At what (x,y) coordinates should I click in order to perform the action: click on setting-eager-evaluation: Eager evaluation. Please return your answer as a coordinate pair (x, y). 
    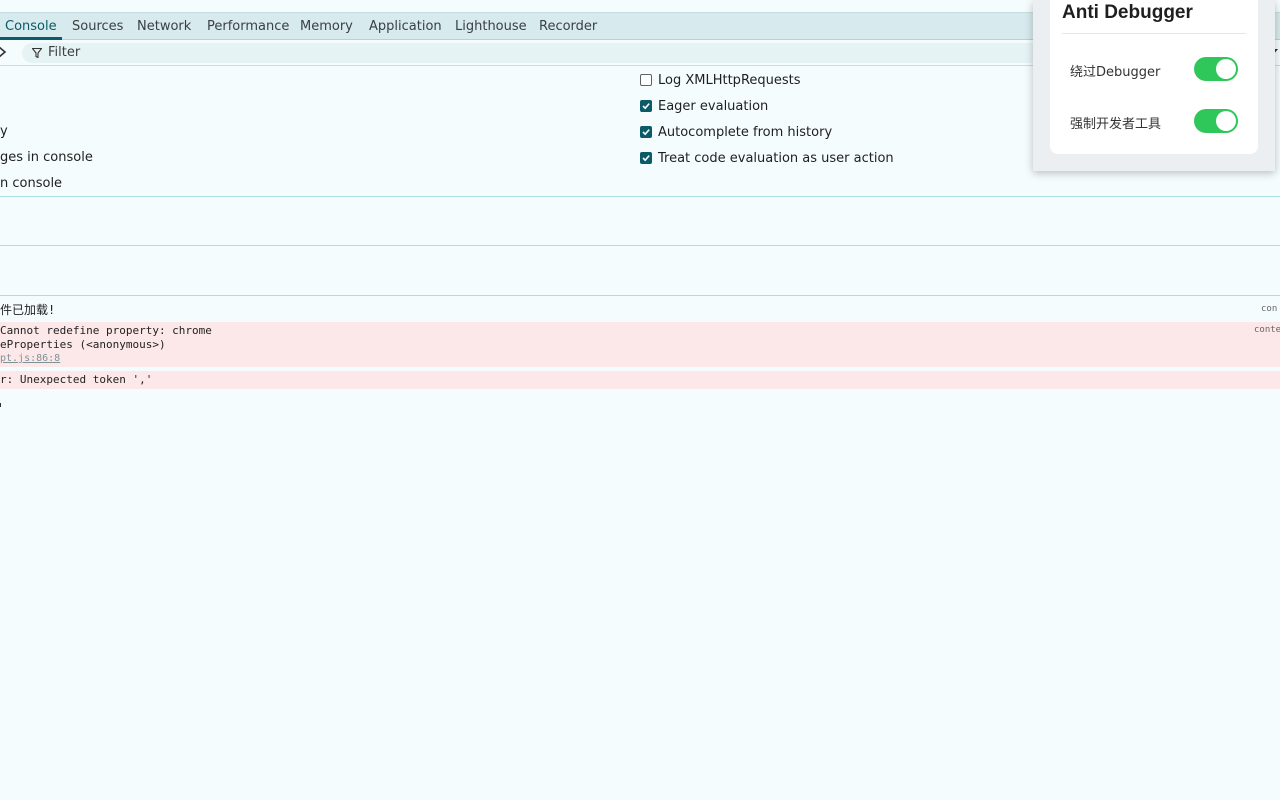
    Looking at the image, I should click on (704, 106).